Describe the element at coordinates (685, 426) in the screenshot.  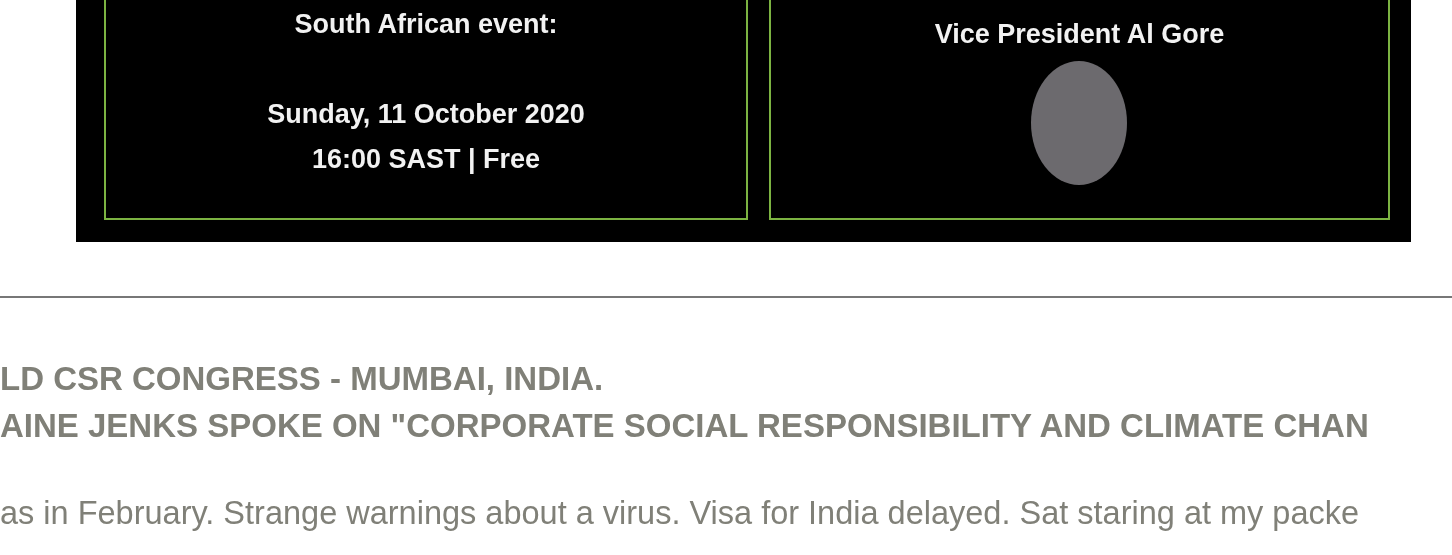
I see `article-heading: AINE JENKS SPOKE ON "CORPORATE SOCIAL RESPONSIBILITY AND CLIMATE CHAN` at that location.